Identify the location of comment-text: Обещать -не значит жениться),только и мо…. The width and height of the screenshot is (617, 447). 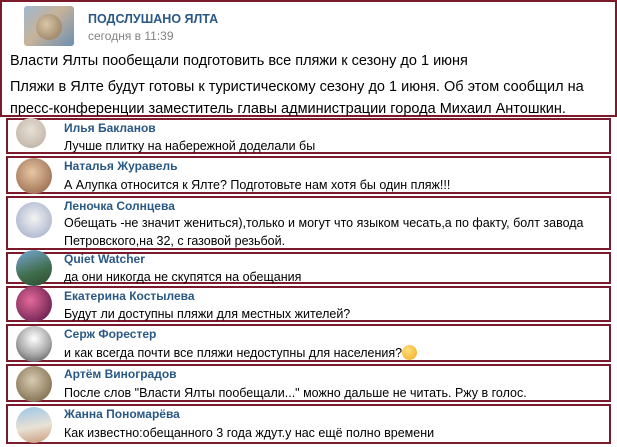
(324, 232).